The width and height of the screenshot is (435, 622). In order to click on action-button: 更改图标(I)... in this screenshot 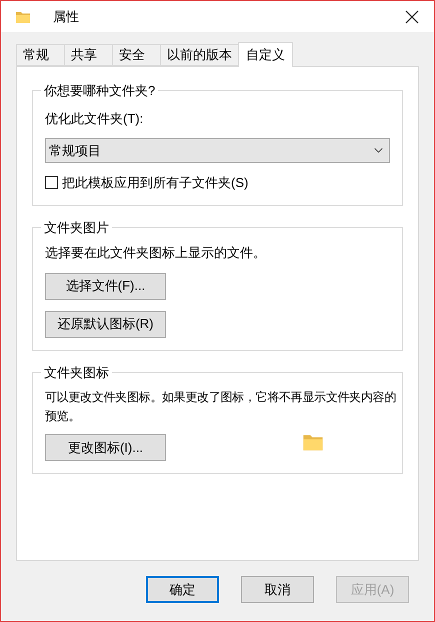, I will do `click(105, 447)`.